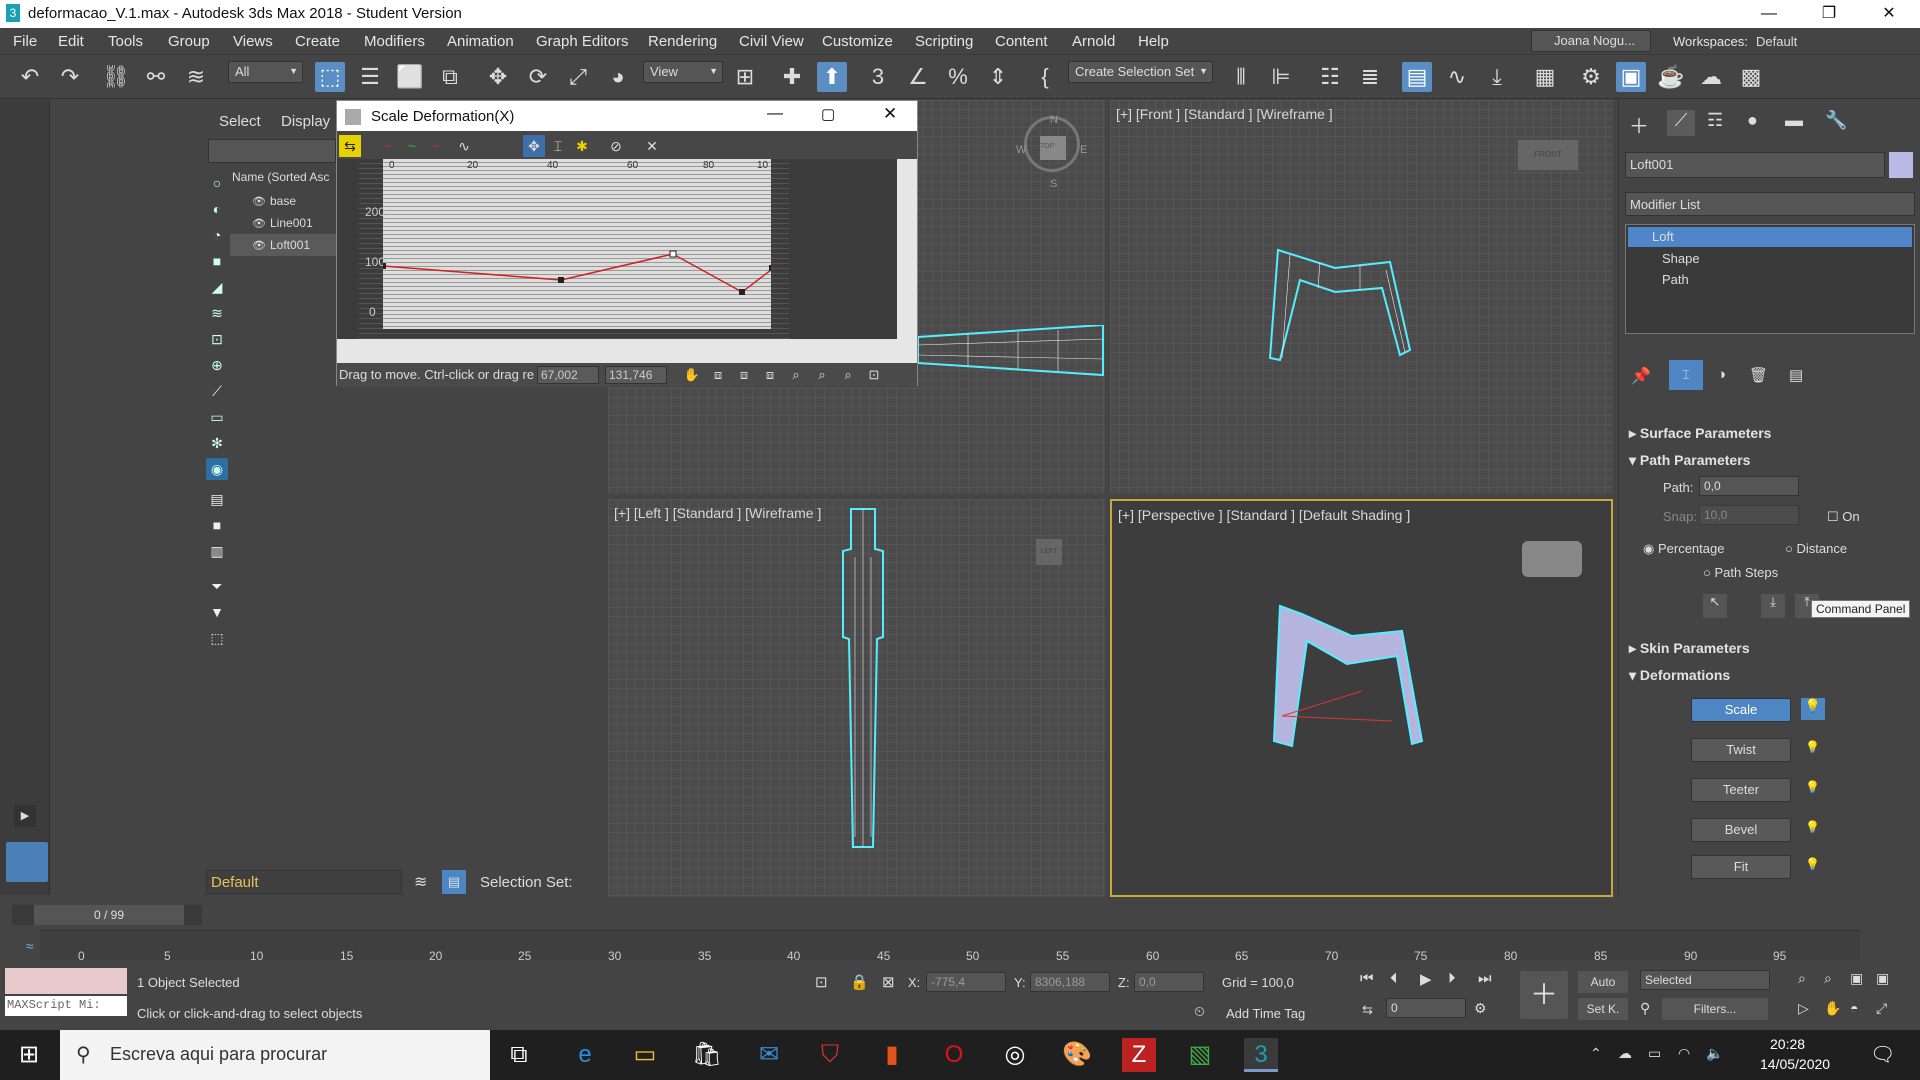 This screenshot has height=1080, width=1920. Describe the element at coordinates (770, 268) in the screenshot. I see `control-point` at that location.